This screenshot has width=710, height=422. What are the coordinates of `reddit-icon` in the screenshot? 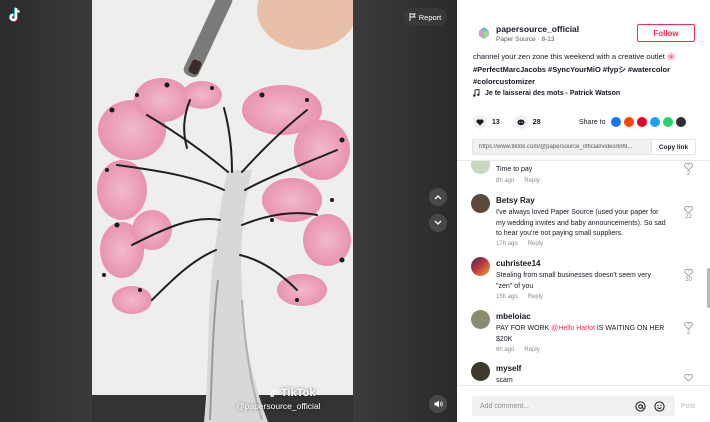 It's located at (629, 122).